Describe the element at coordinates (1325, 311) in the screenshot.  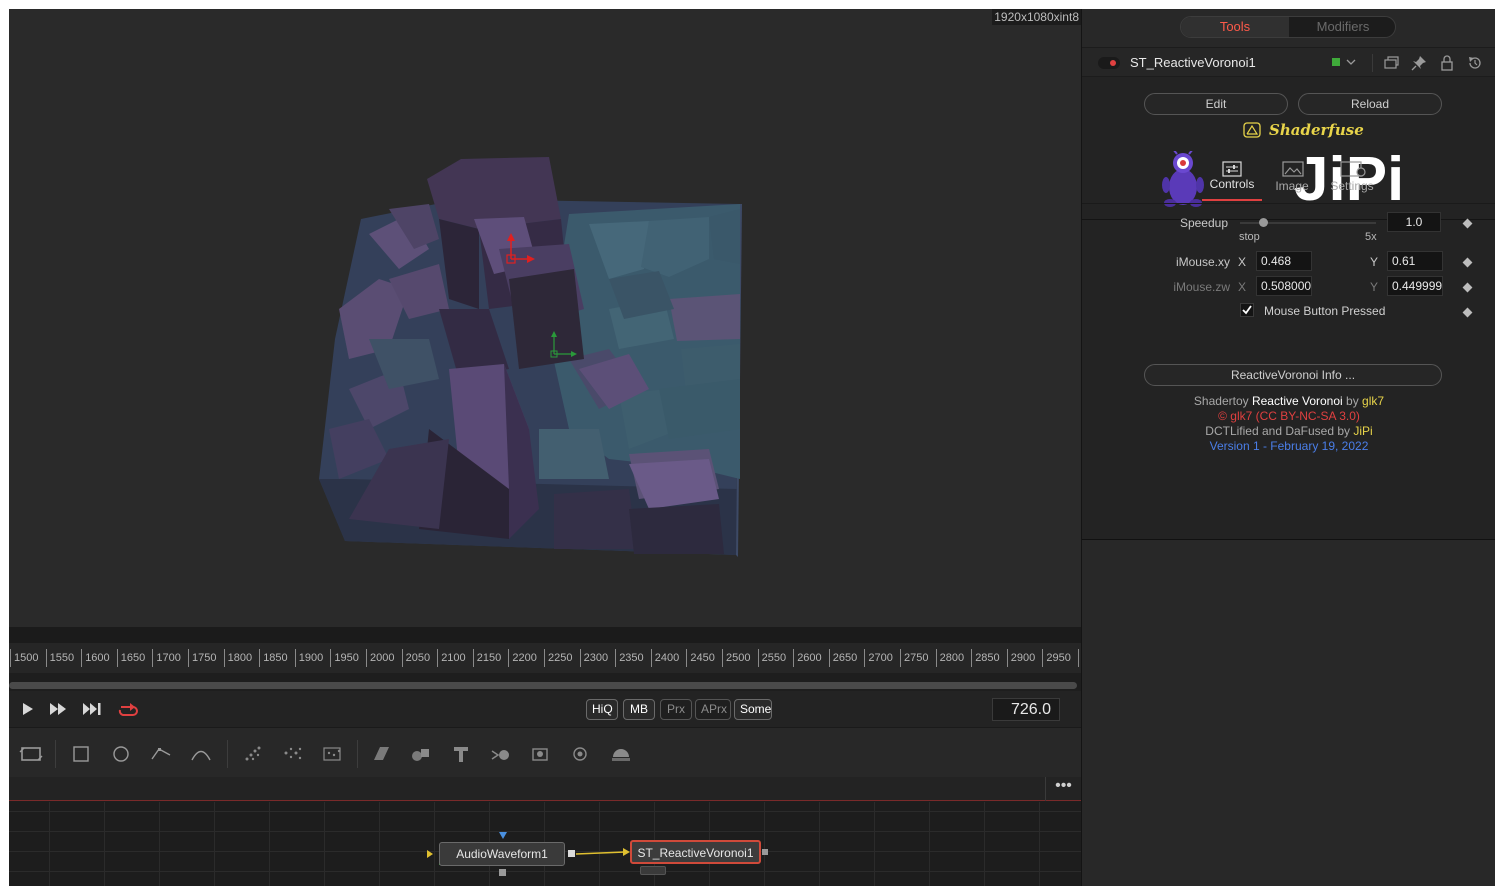
I see `mouse-pressed-label: Mouse Button Pressed` at that location.